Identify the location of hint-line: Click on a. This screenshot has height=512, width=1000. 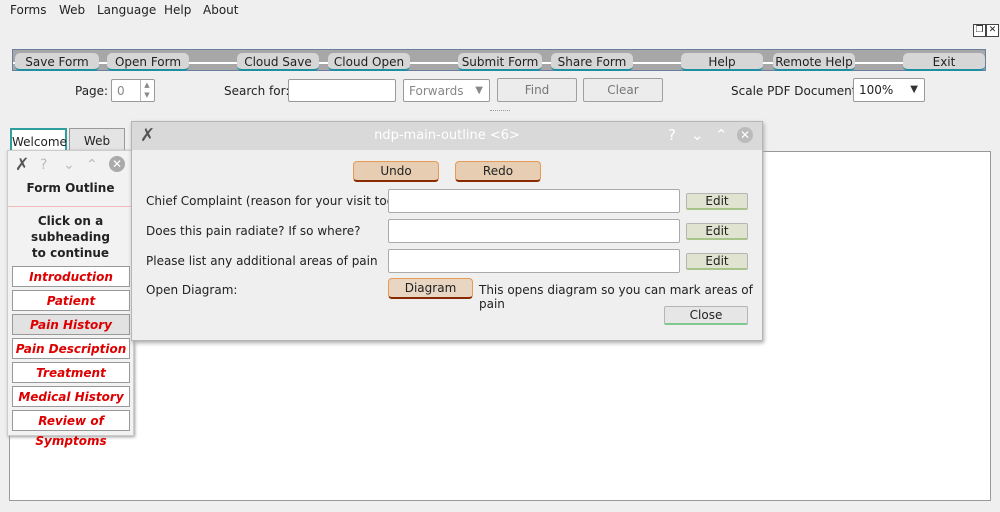
(70, 221).